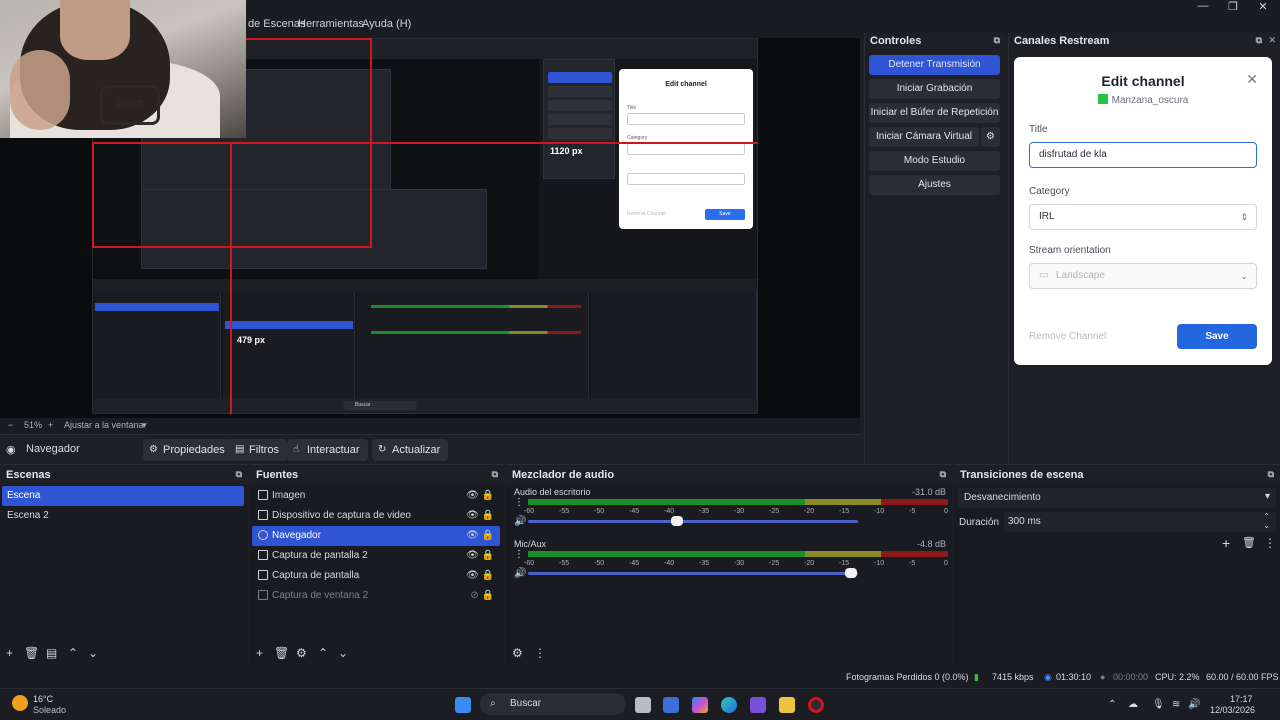 This screenshot has width=1280, height=720. I want to click on remove-channel-button: Remove Channel, so click(1067, 336).